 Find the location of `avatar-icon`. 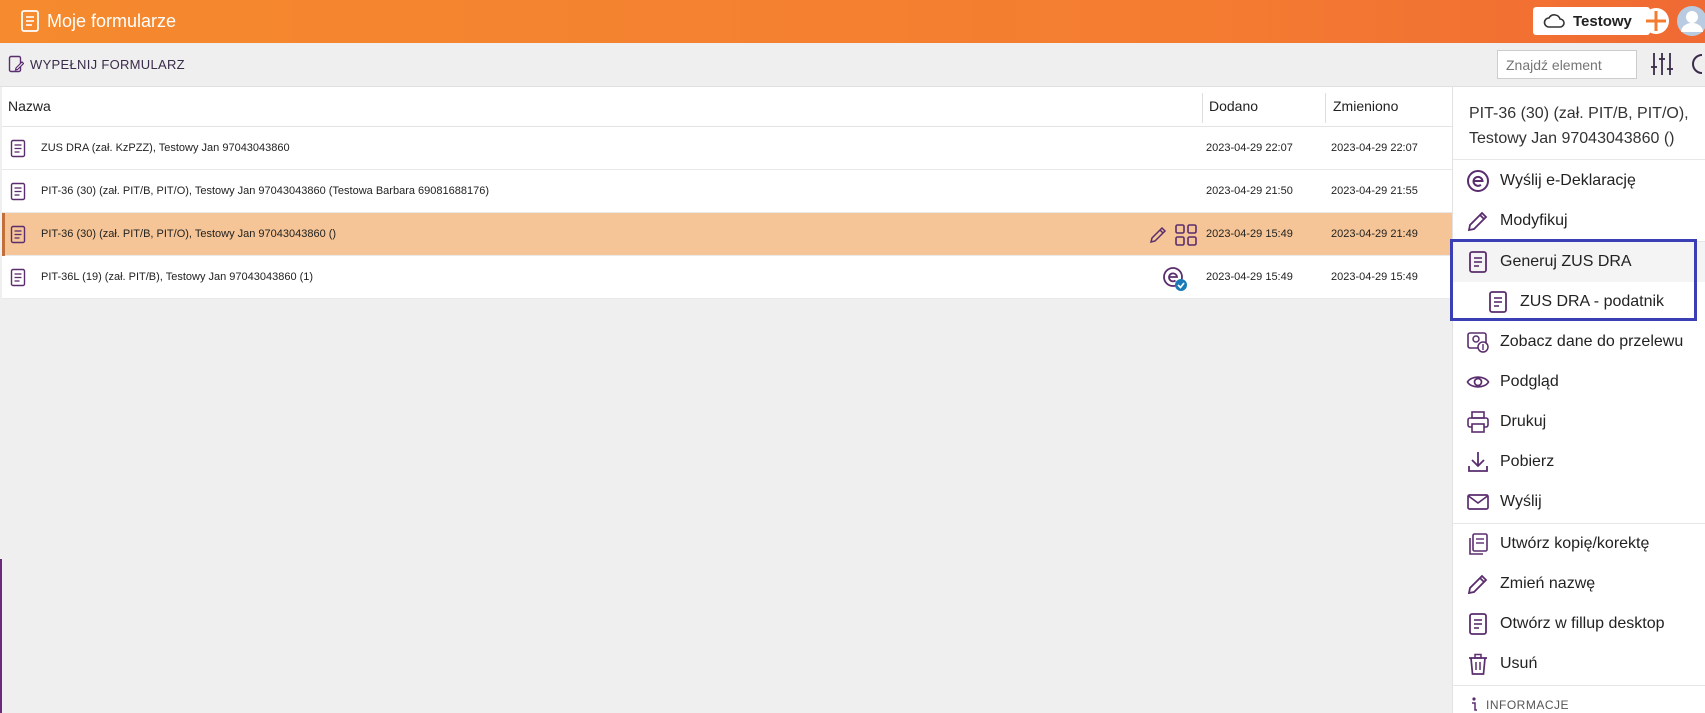

avatar-icon is located at coordinates (1690, 21).